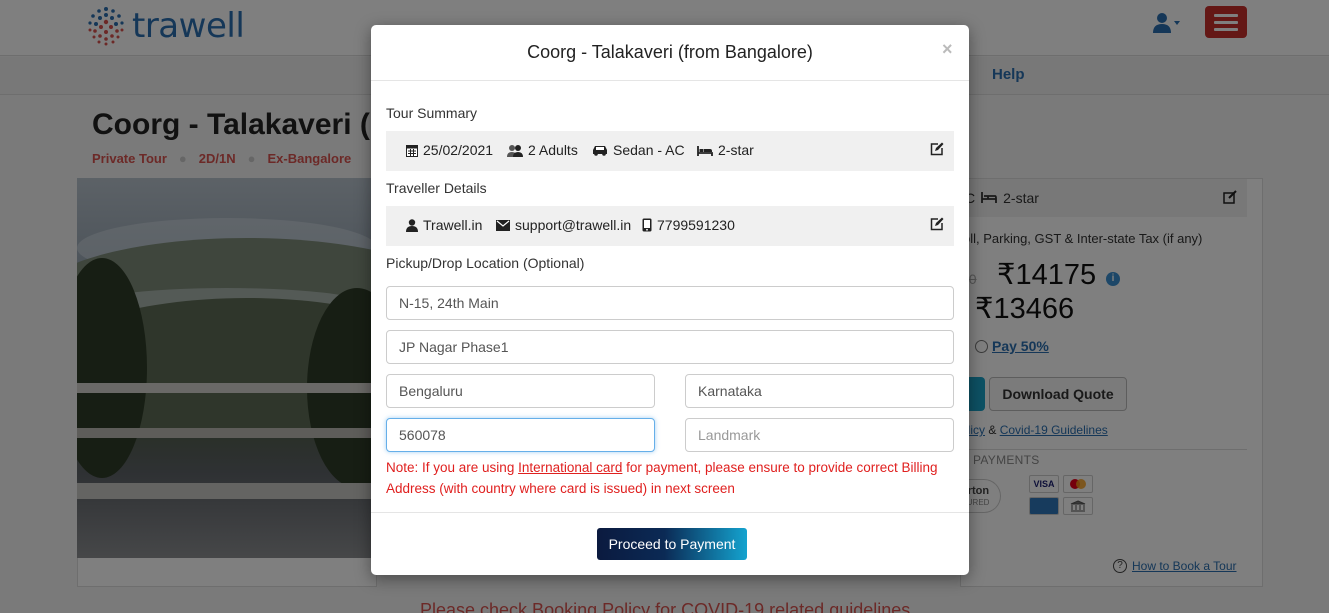 Image resolution: width=1329 pixels, height=613 pixels. Describe the element at coordinates (647, 225) in the screenshot. I see `phone-icon` at that location.